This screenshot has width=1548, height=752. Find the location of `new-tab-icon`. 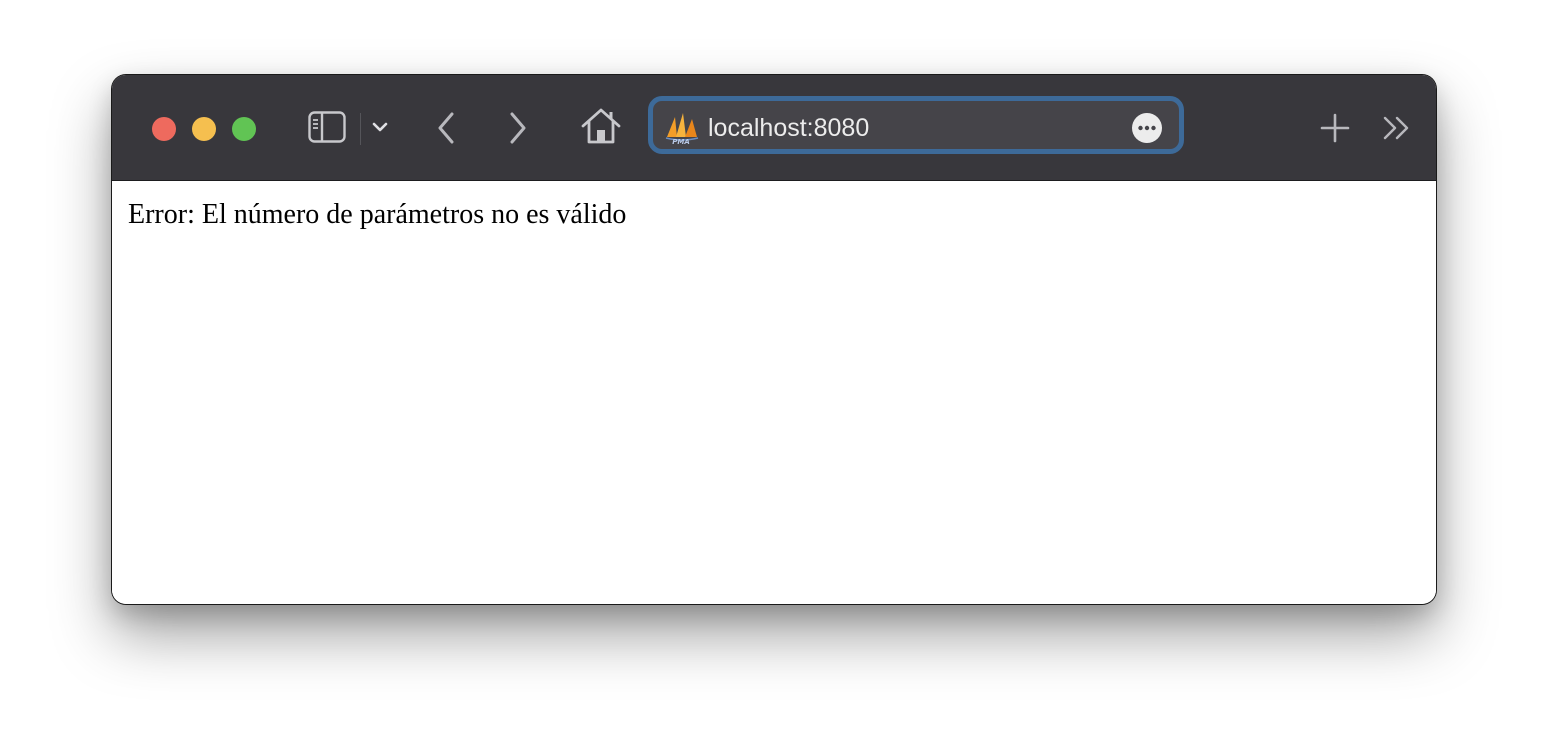

new-tab-icon is located at coordinates (1335, 128).